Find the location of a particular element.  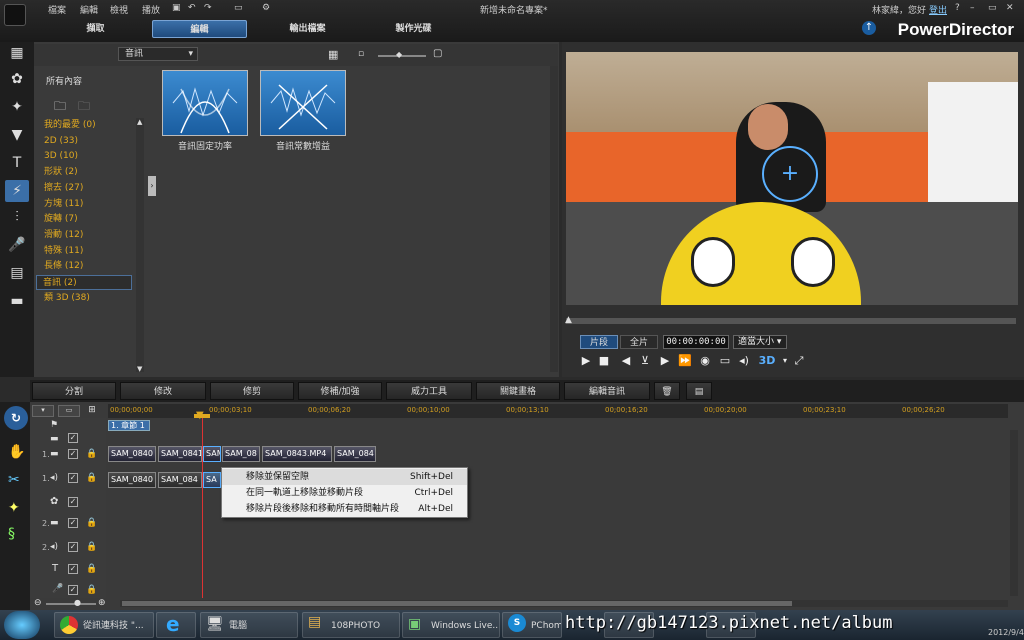

category-item: 音訊 (2) is located at coordinates (84, 282).